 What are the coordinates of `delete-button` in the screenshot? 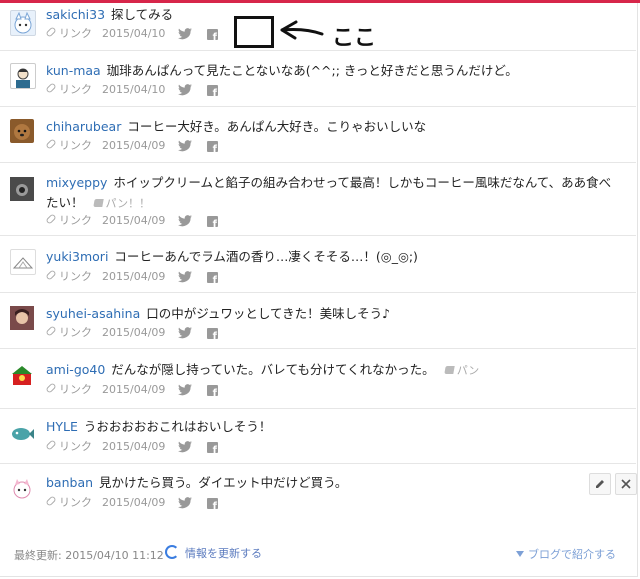 It's located at (626, 484).